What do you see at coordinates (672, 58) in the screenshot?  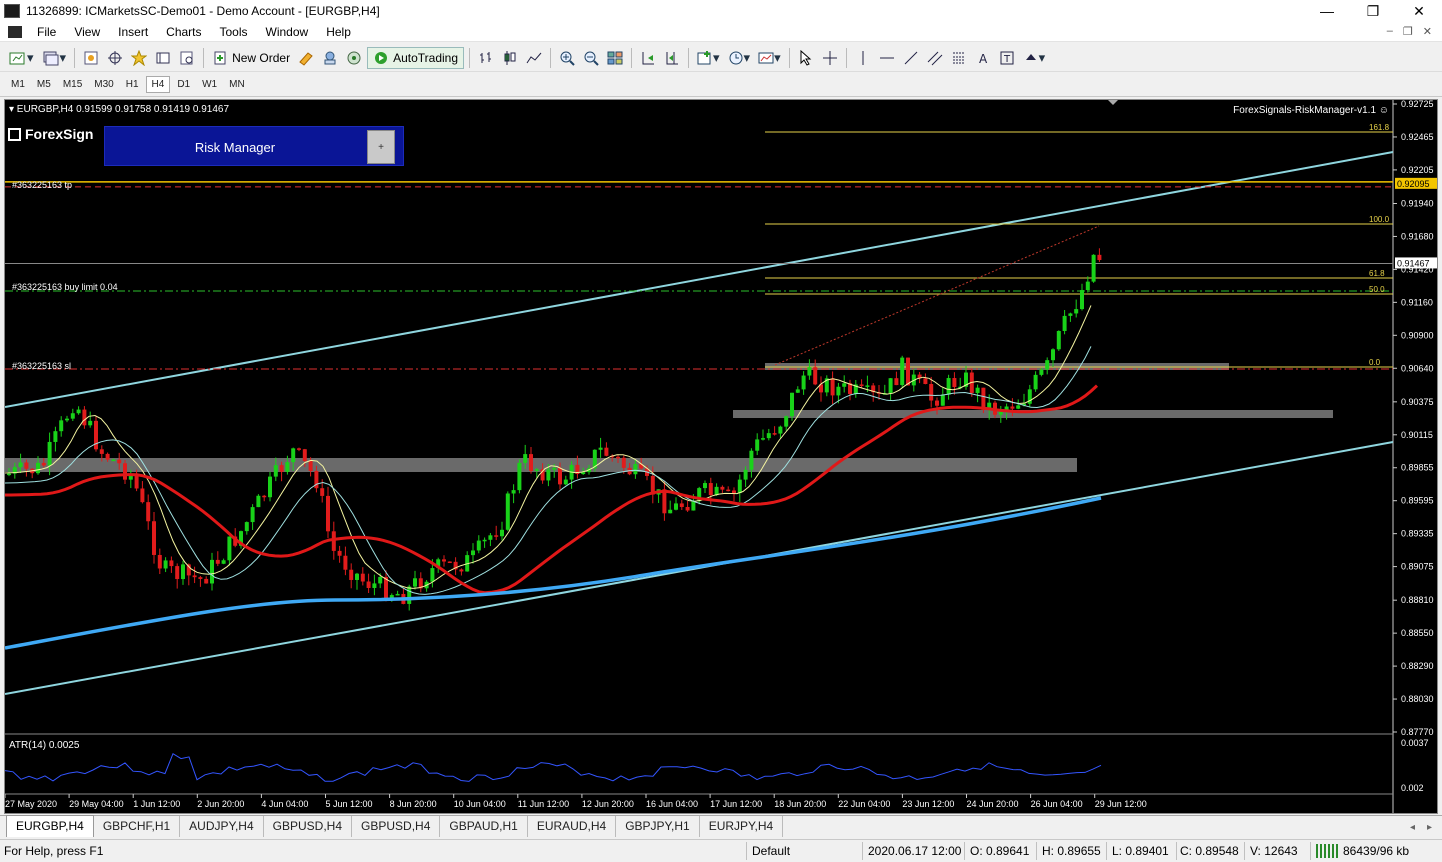 I see `chart-shift-icon` at bounding box center [672, 58].